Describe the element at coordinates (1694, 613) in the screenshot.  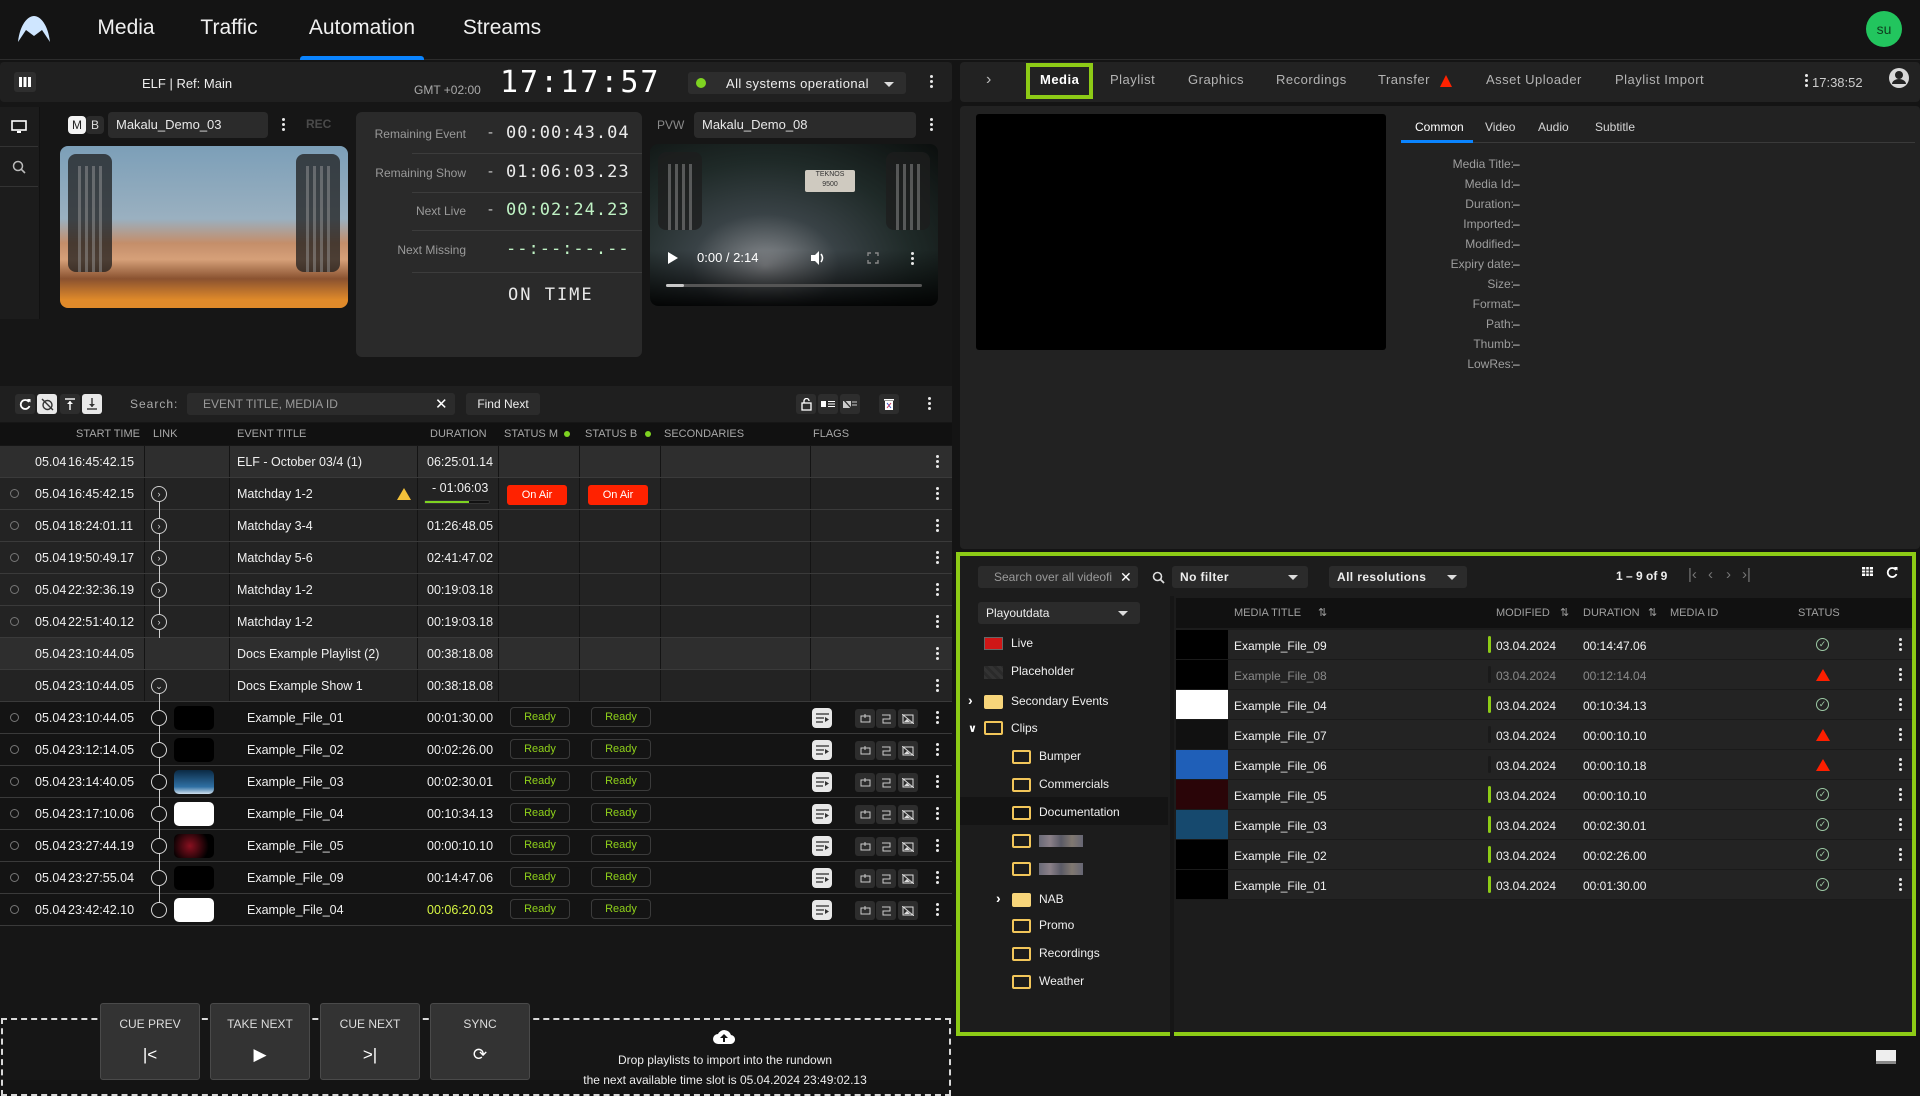
I see `column-media-id: MEDIA ID` at that location.